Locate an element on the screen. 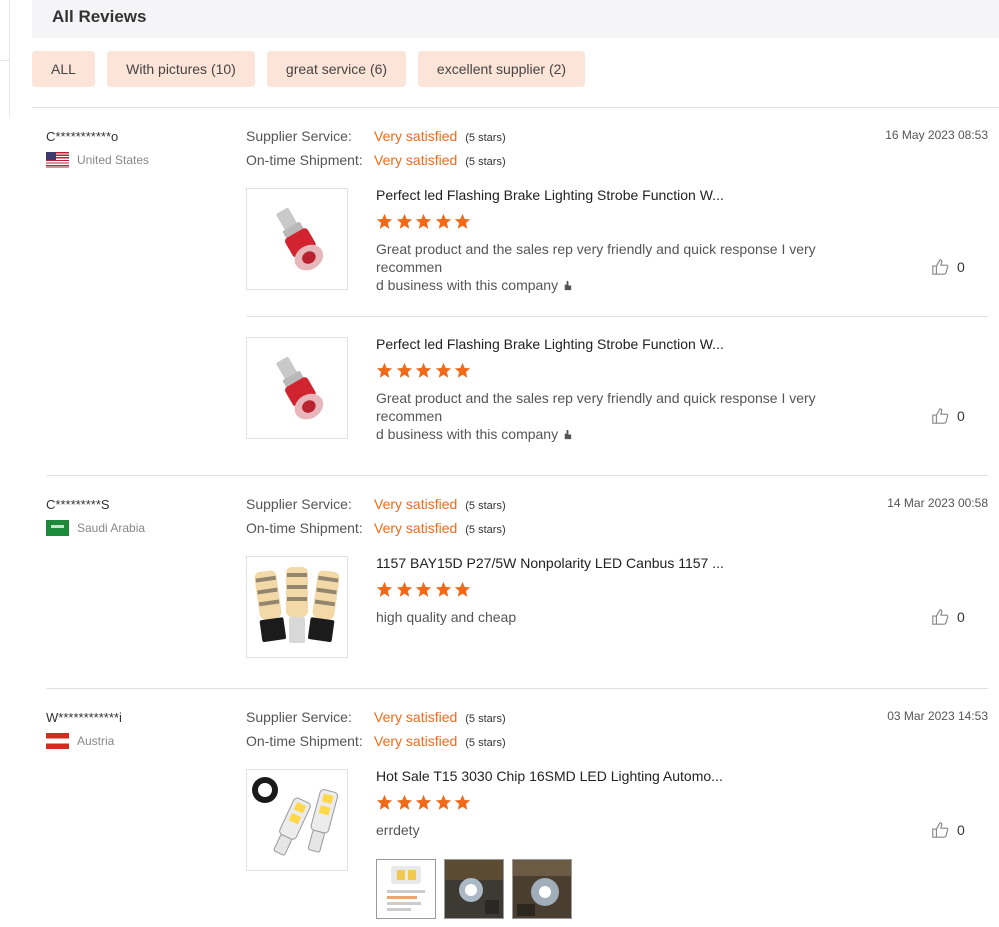 The width and height of the screenshot is (999, 927). filter-great-service-button: great service (6) is located at coordinates (336, 69).